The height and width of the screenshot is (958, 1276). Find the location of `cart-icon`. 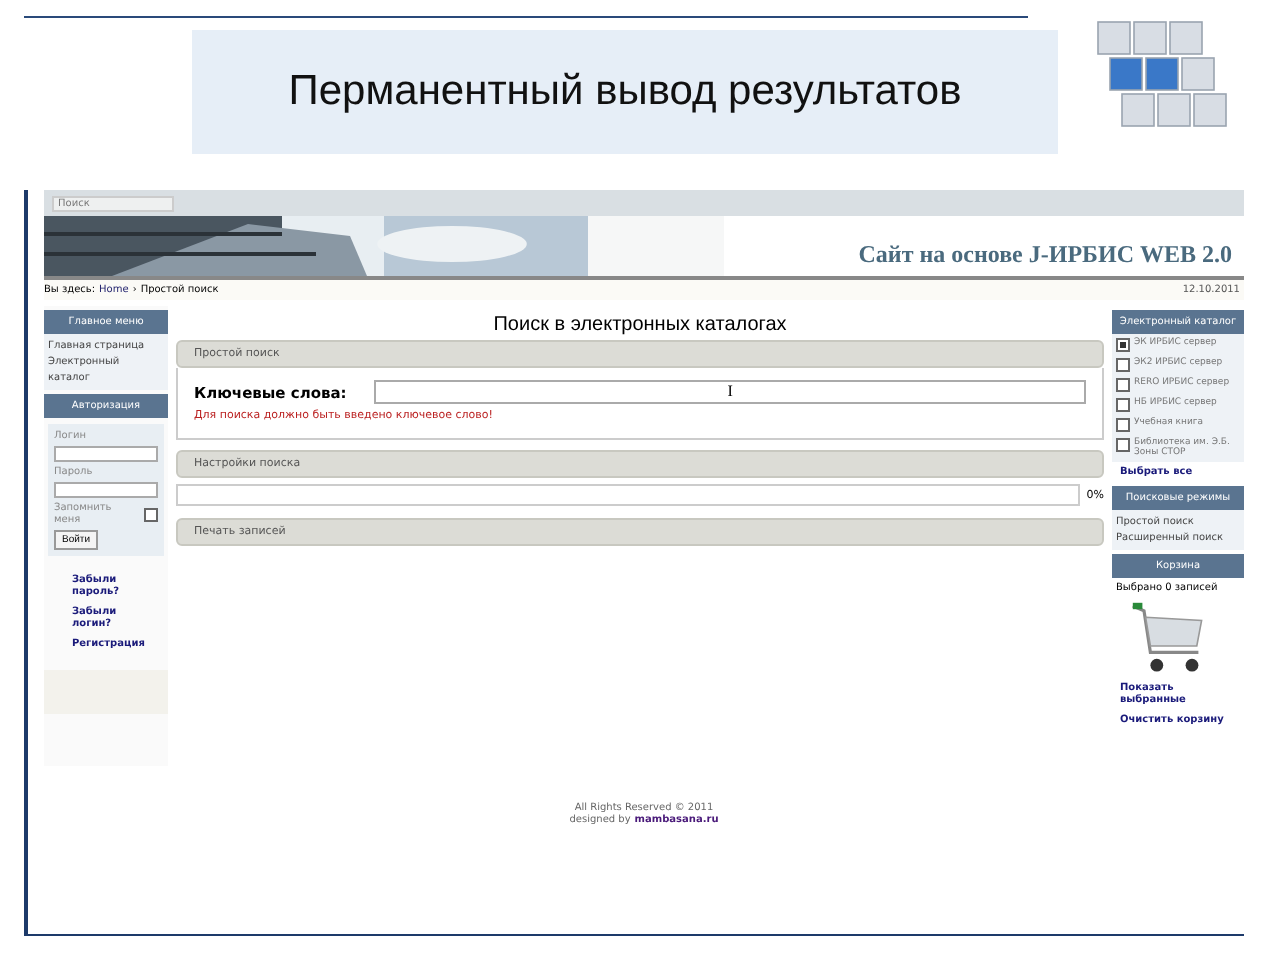

cart-icon is located at coordinates (1168, 638).